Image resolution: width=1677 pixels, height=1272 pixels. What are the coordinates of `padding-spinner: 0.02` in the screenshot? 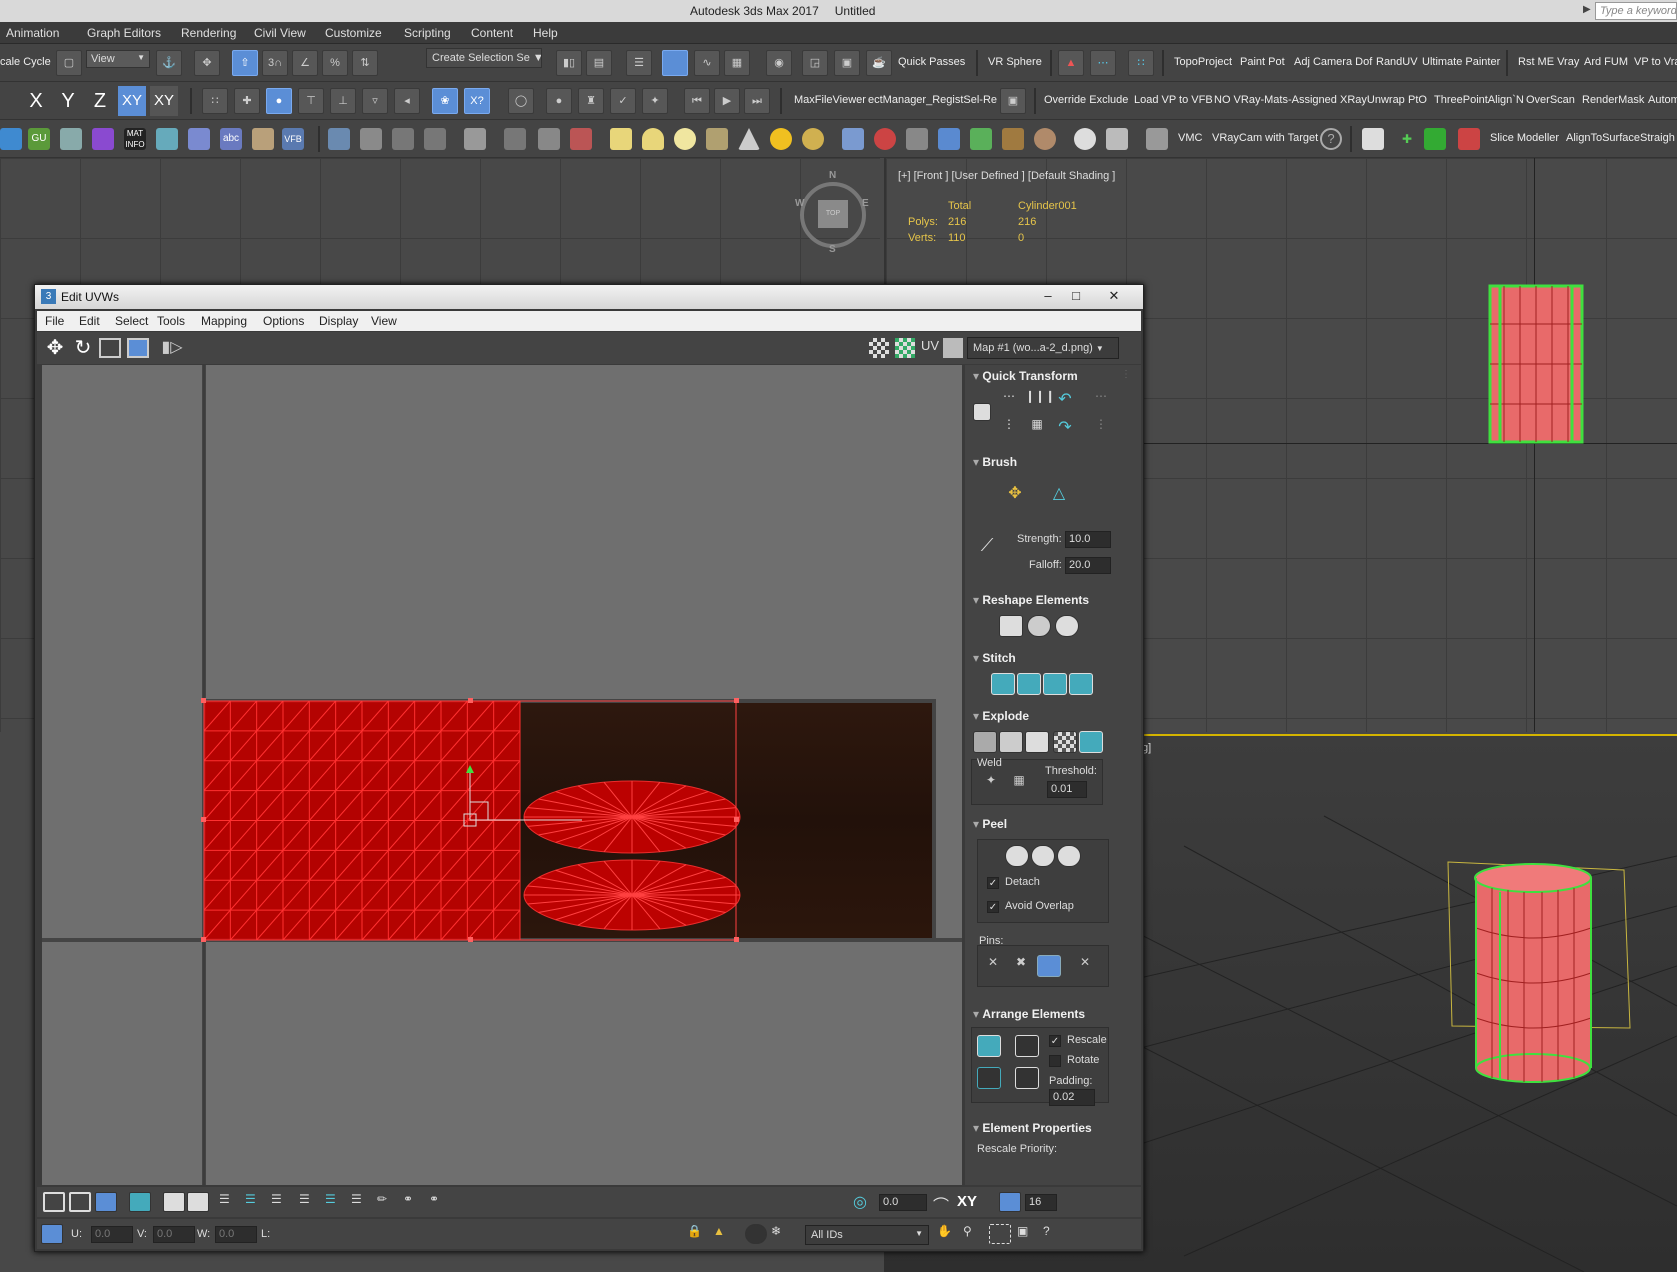 It's located at (1072, 1097).